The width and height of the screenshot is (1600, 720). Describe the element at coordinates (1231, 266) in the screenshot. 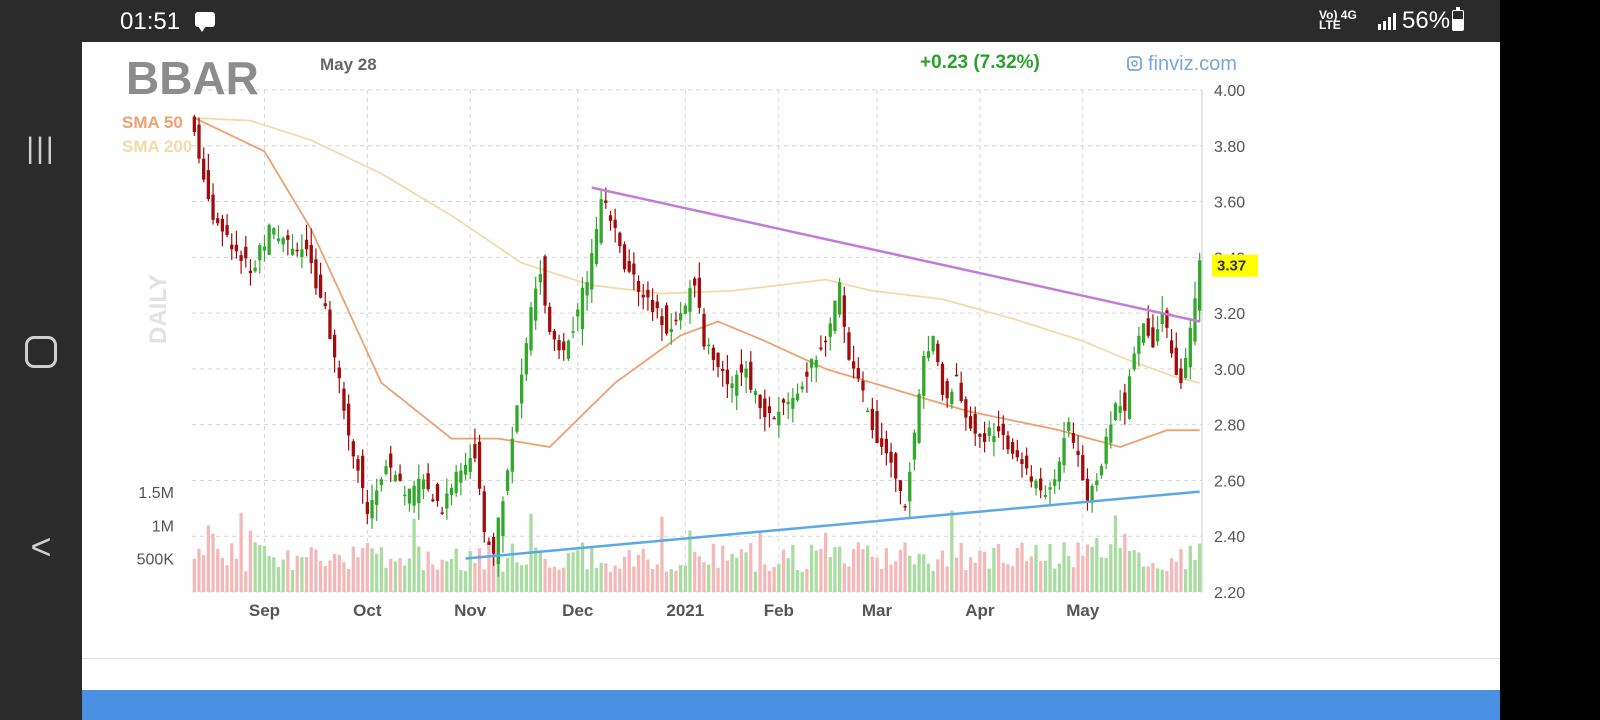

I see `last-price-label: 3.37` at that location.